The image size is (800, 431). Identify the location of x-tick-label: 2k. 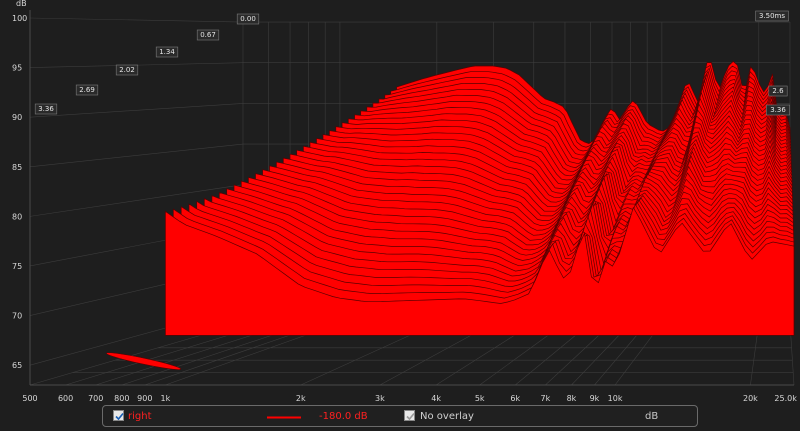
(301, 398).